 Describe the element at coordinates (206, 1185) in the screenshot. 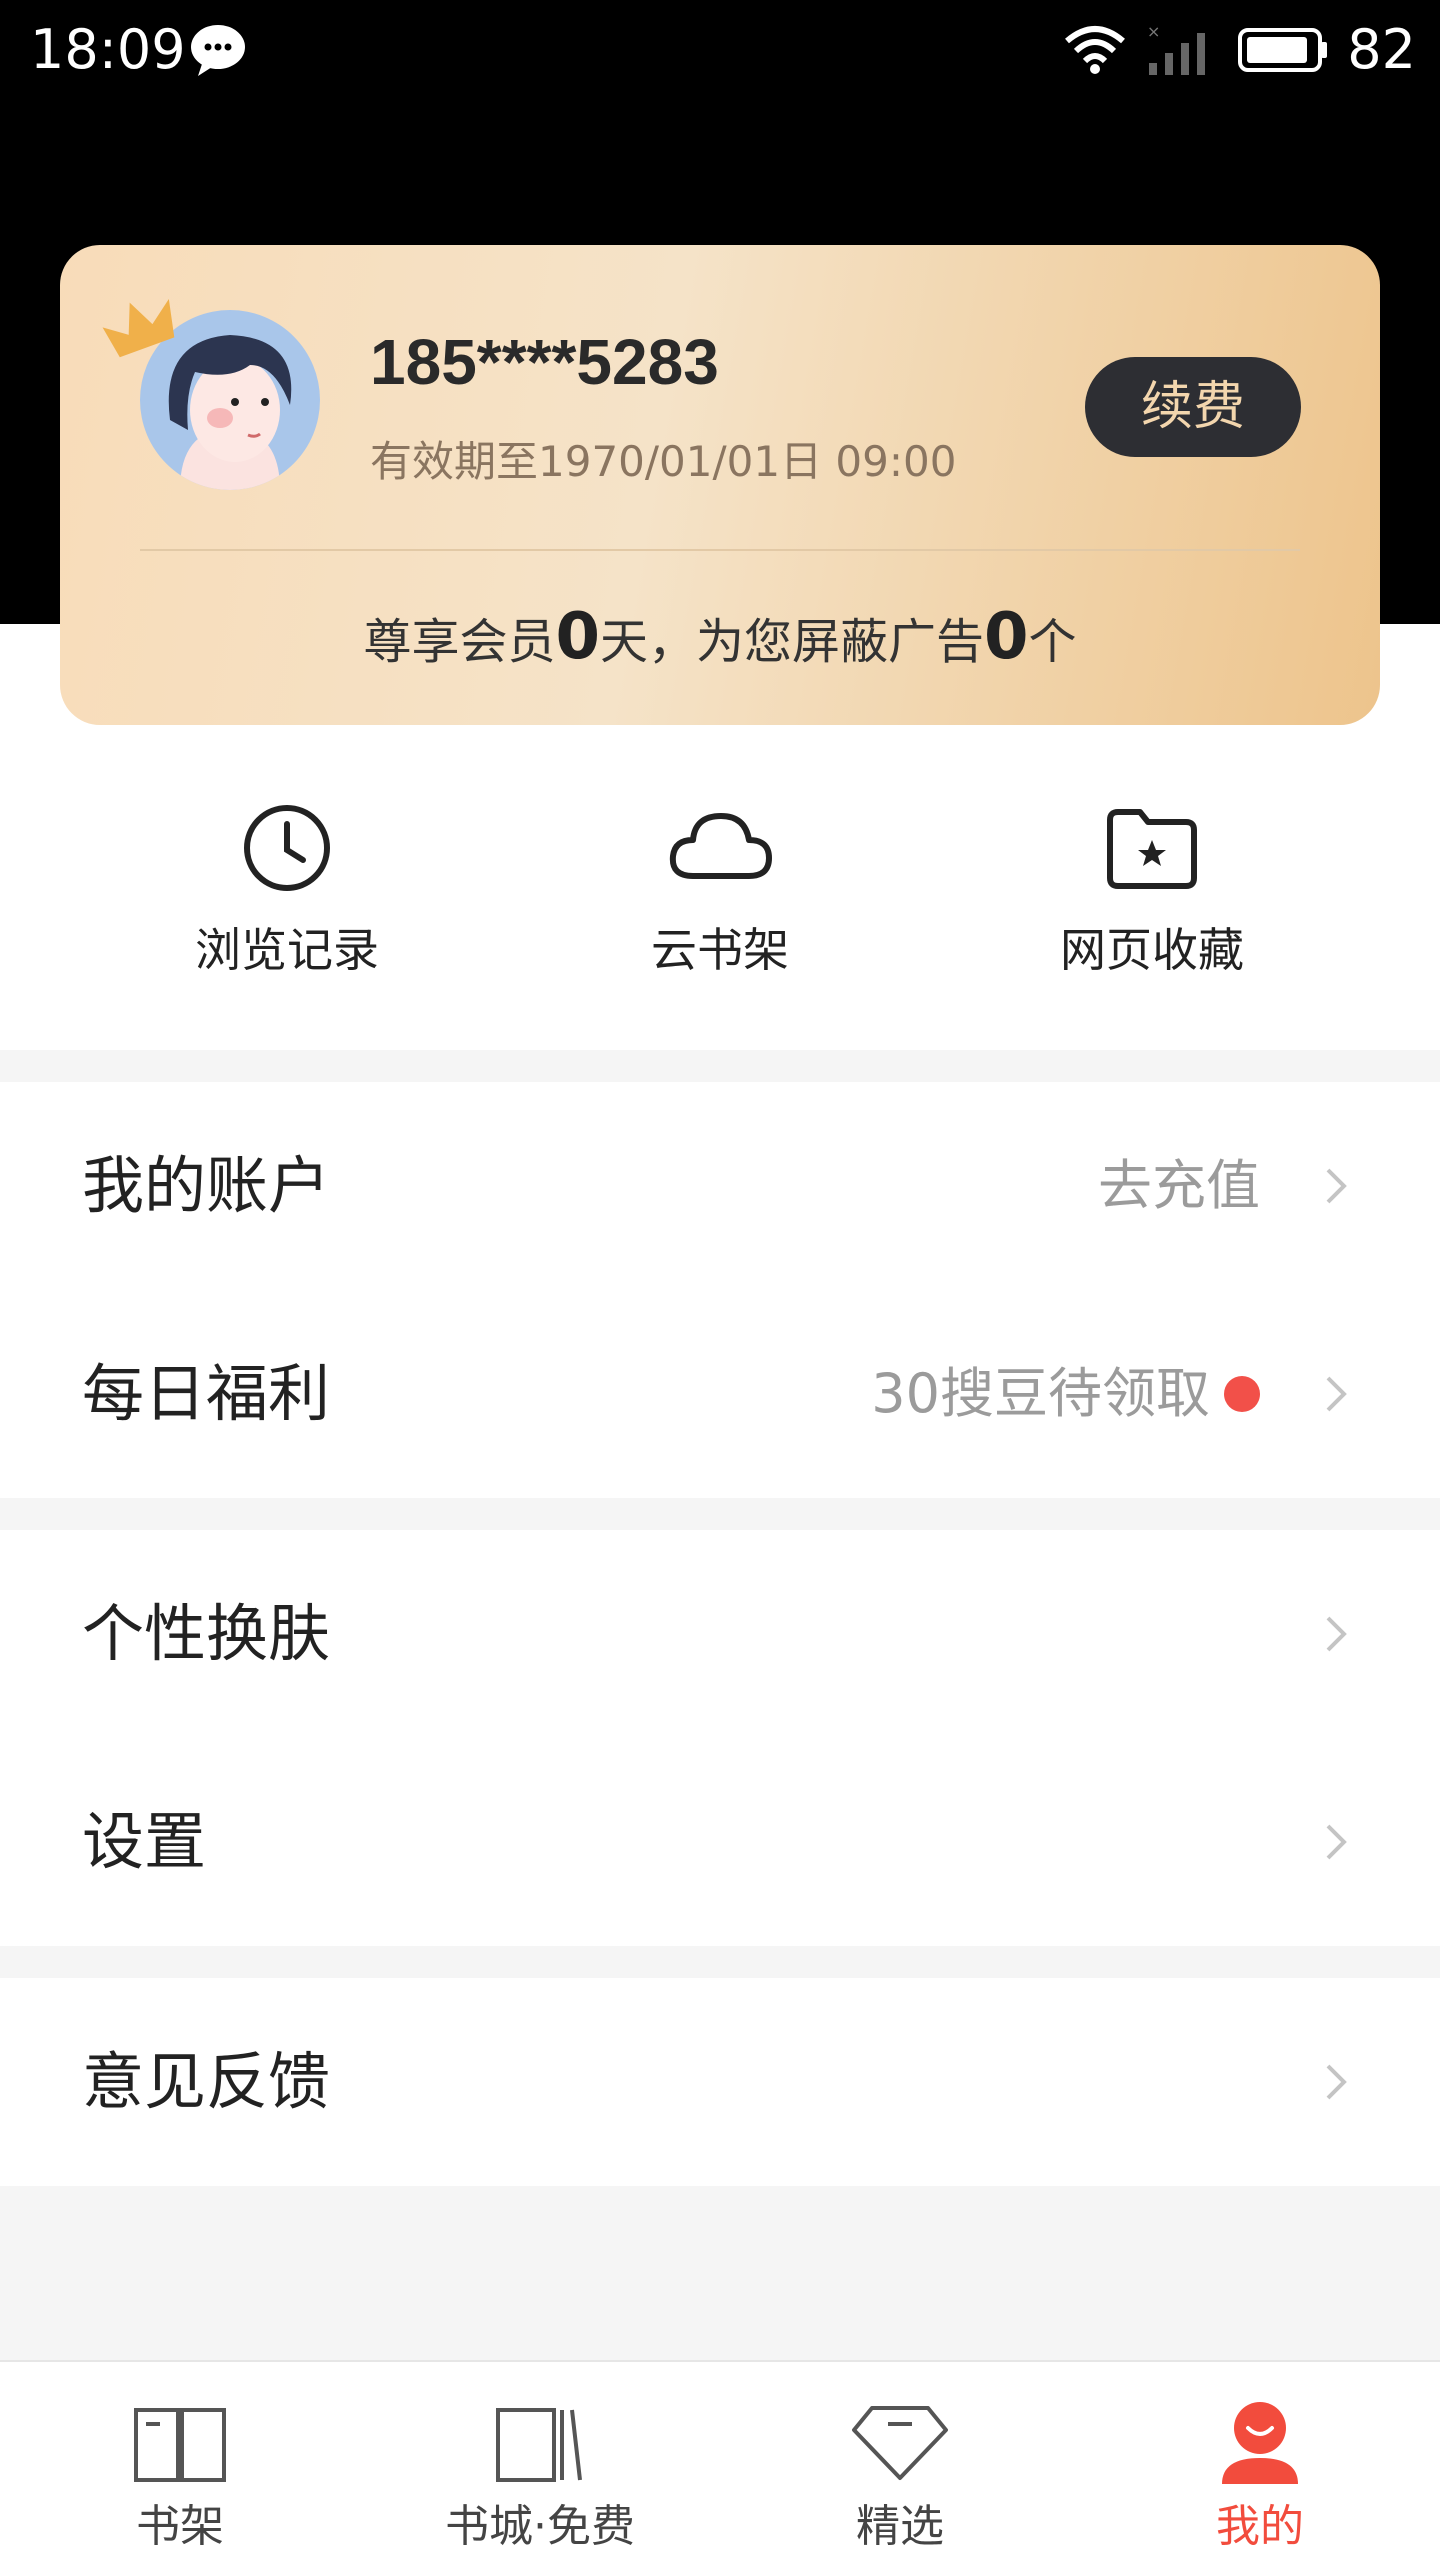

I see `menu-label: 我的账户` at that location.